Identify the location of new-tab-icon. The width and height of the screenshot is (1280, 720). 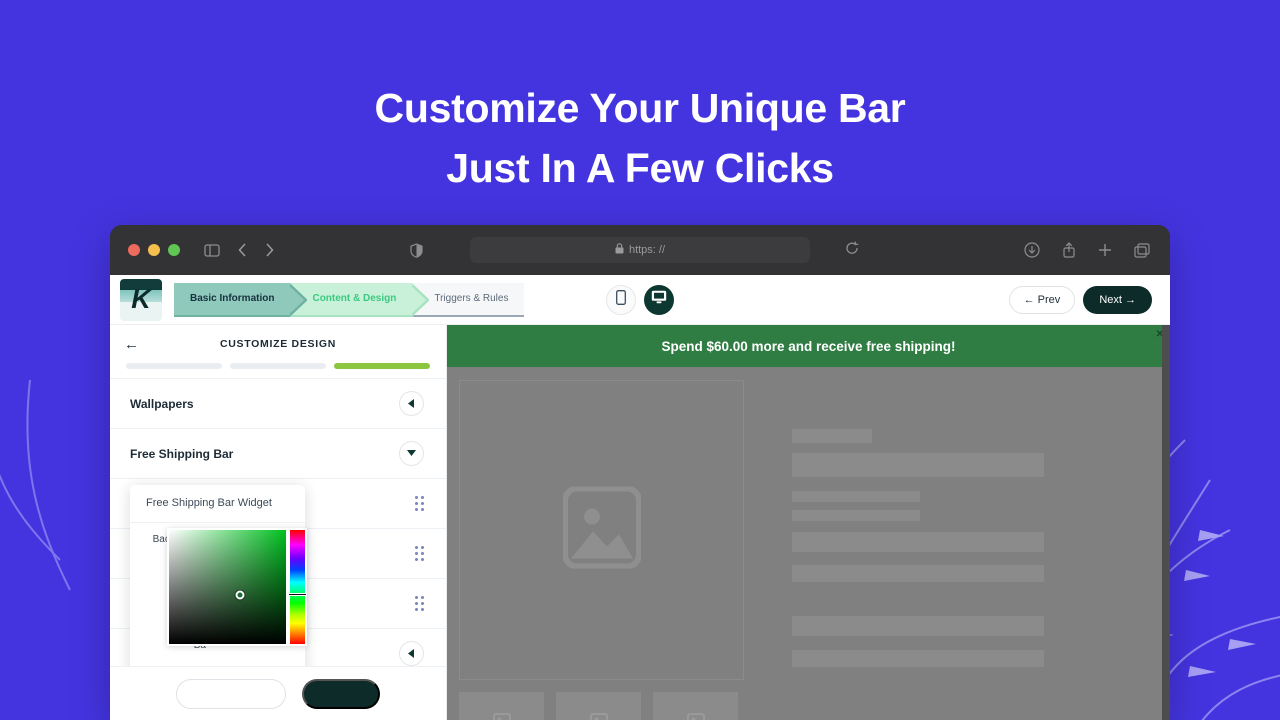
(1105, 250).